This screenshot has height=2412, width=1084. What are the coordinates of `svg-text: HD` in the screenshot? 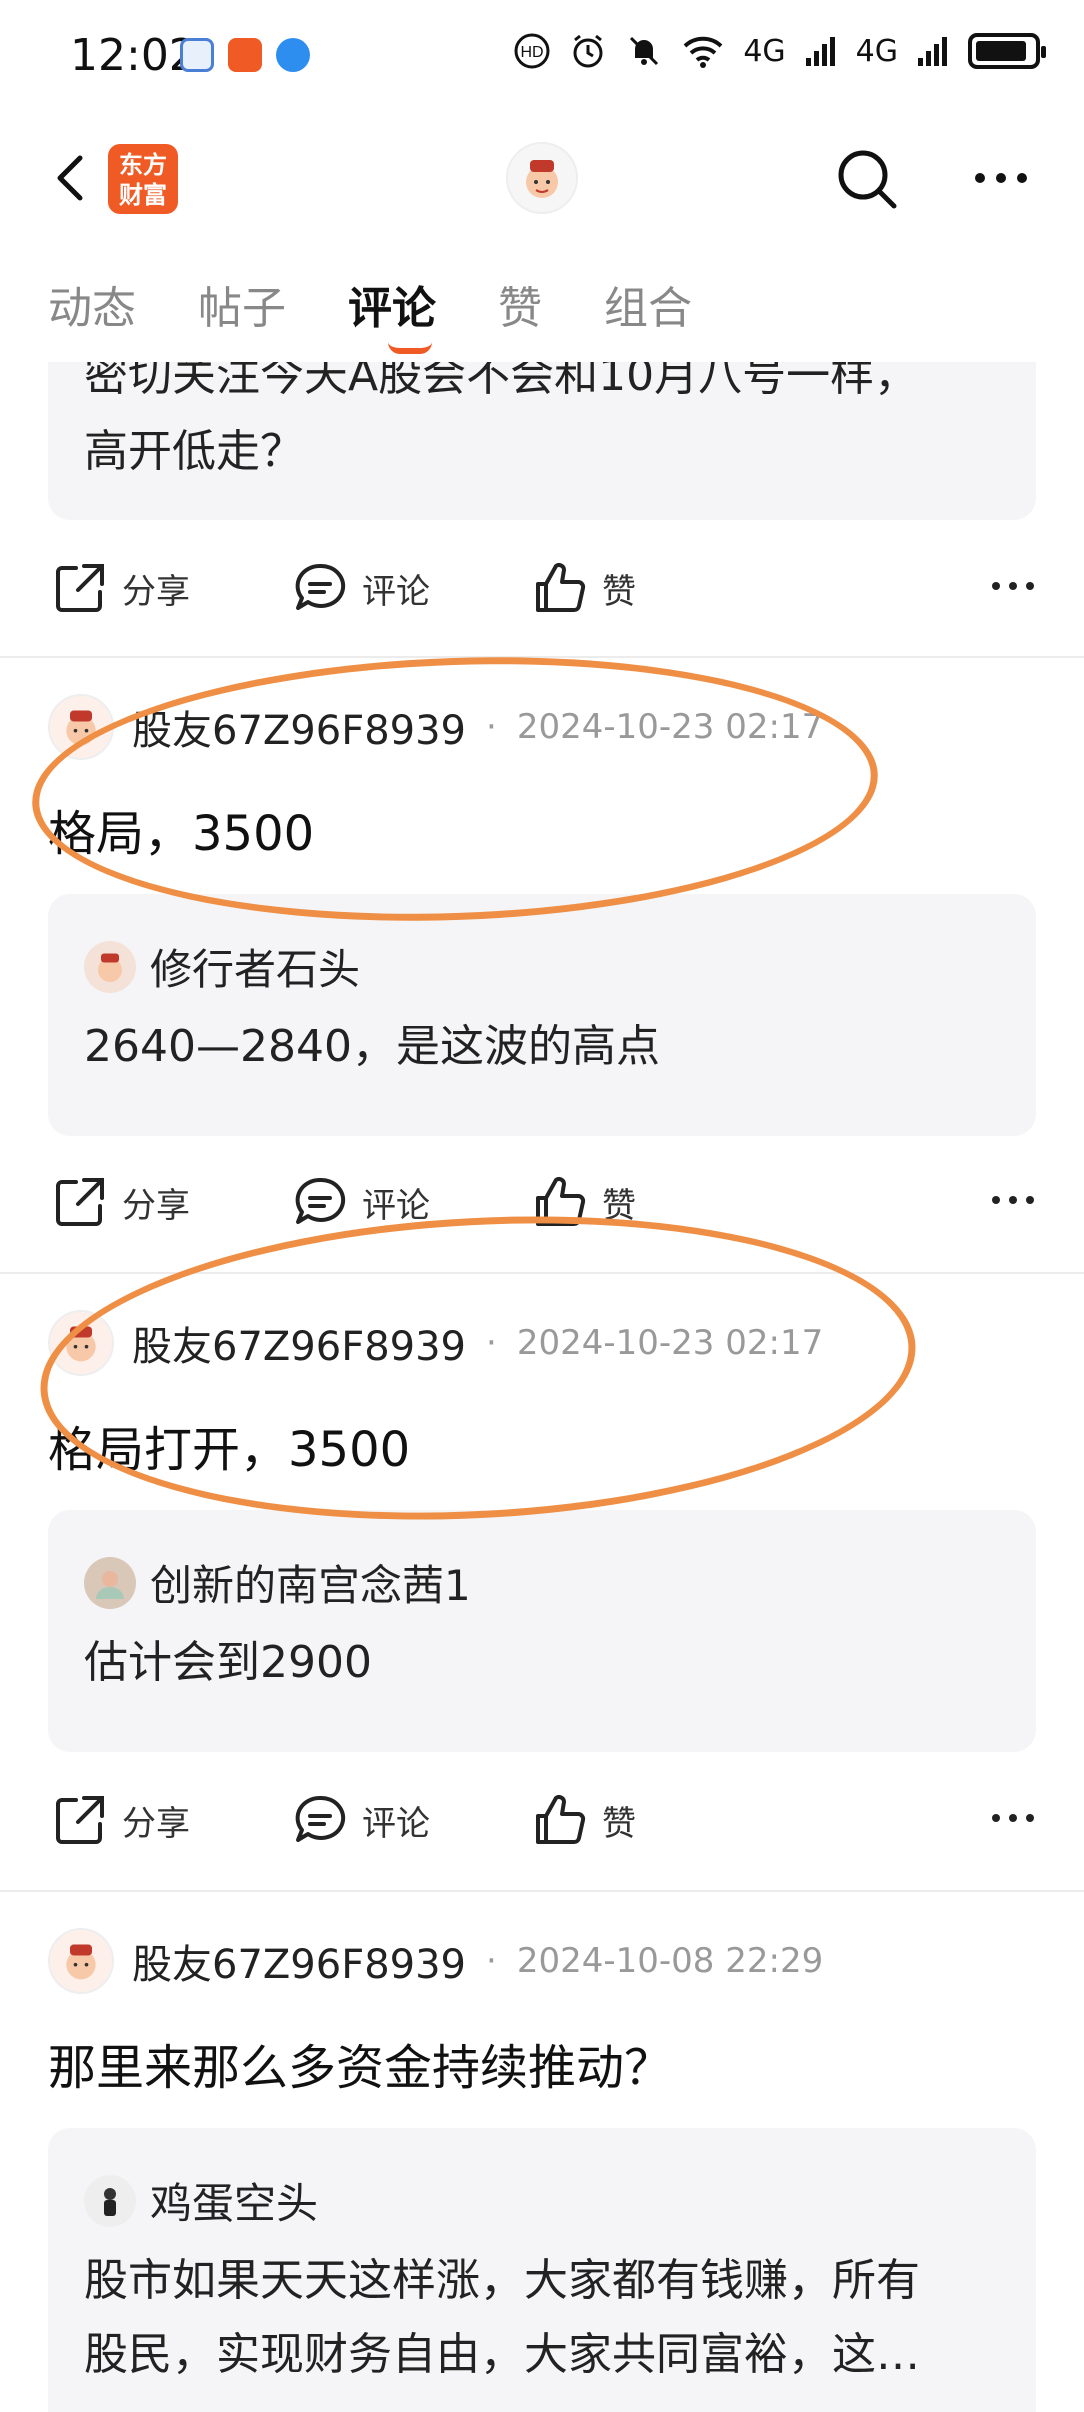 It's located at (532, 52).